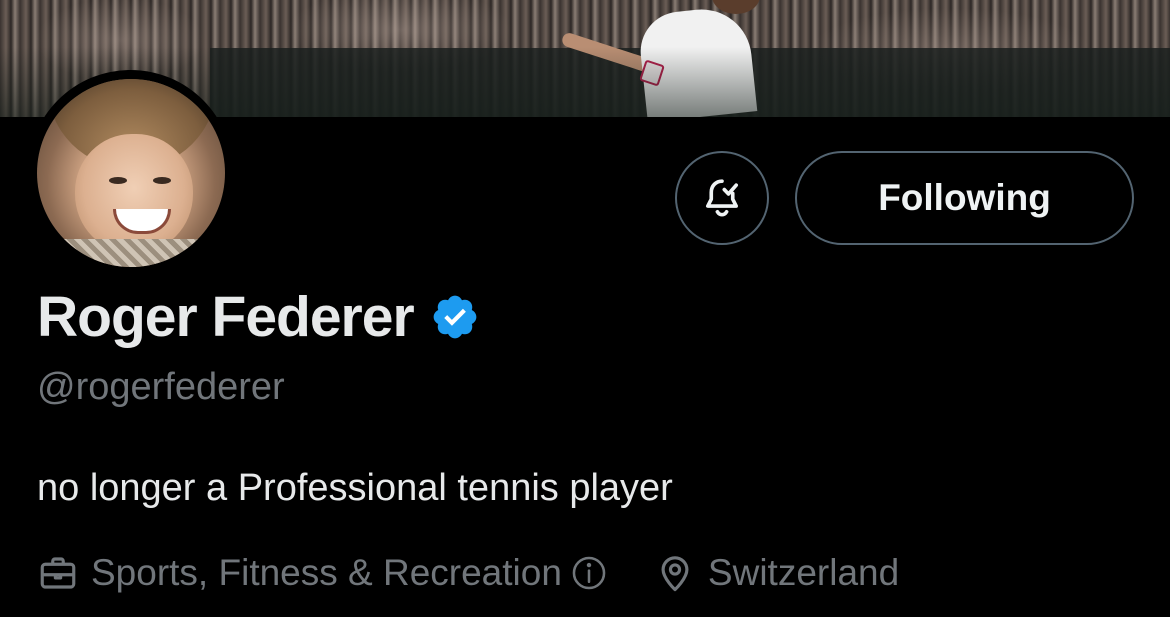 This screenshot has height=617, width=1170. What do you see at coordinates (355, 488) in the screenshot?
I see `profile-bio: no longer a Professional tennis player` at bounding box center [355, 488].